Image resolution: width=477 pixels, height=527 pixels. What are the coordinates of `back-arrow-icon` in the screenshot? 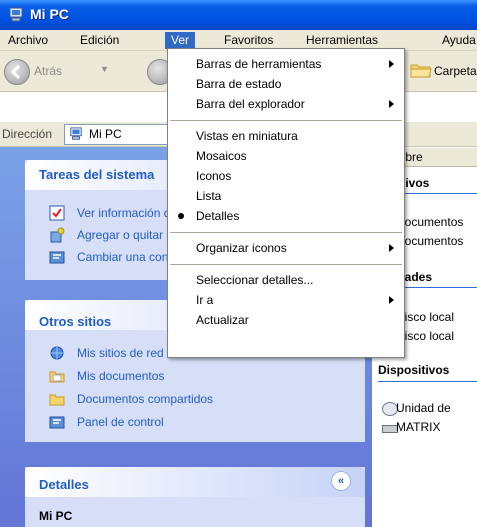 It's located at (17, 72).